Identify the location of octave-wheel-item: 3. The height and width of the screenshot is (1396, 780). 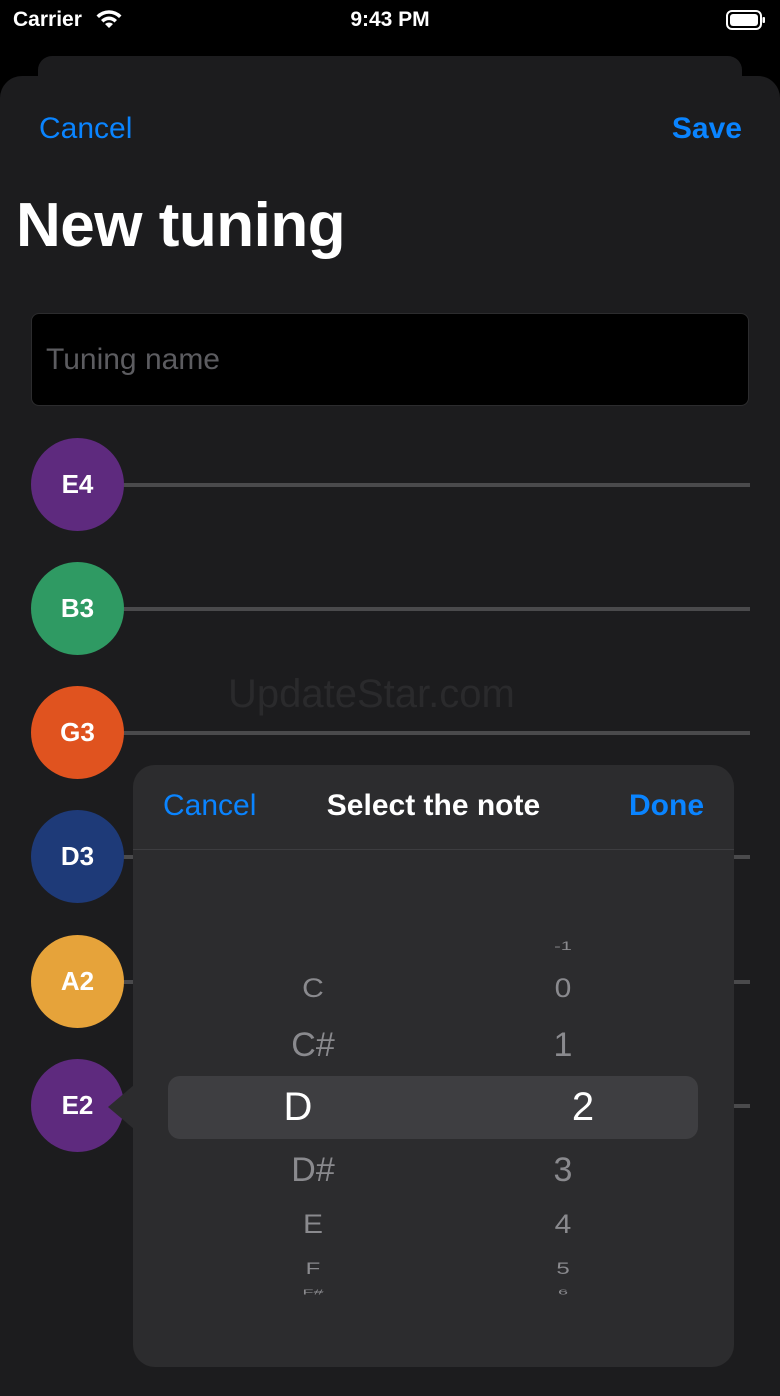
(563, 1170).